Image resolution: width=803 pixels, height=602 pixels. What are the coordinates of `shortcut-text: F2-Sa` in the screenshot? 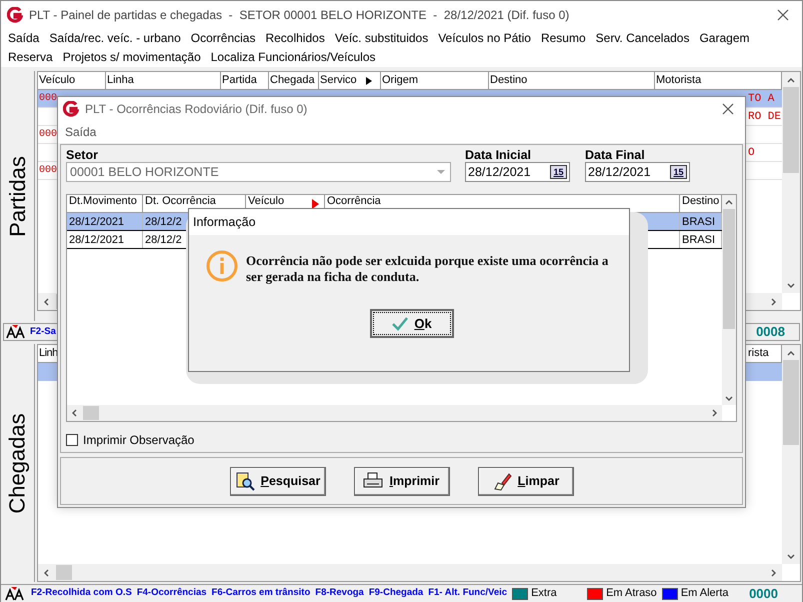 It's located at (43, 331).